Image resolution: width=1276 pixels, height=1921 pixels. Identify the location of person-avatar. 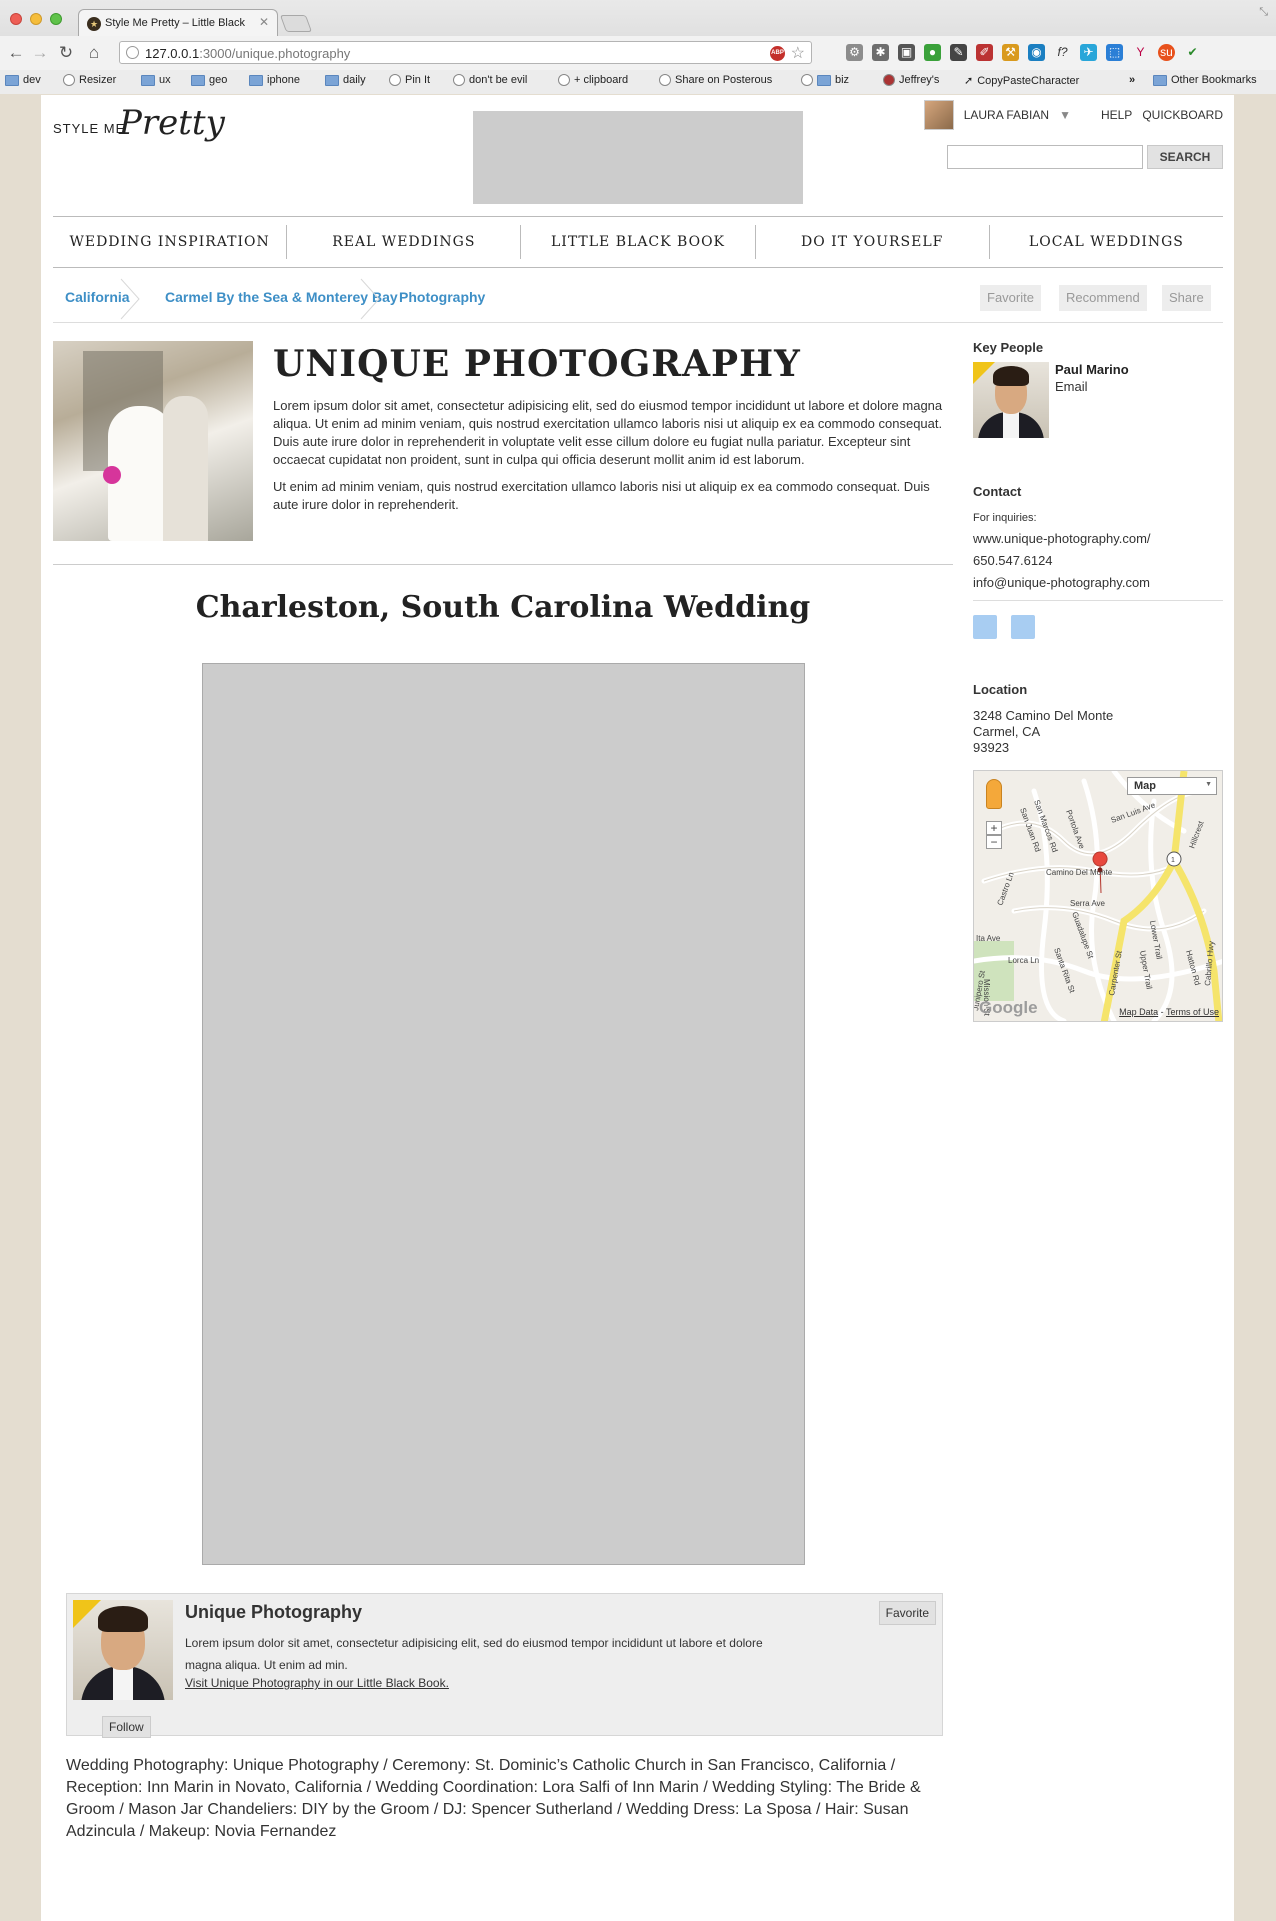
(1011, 400).